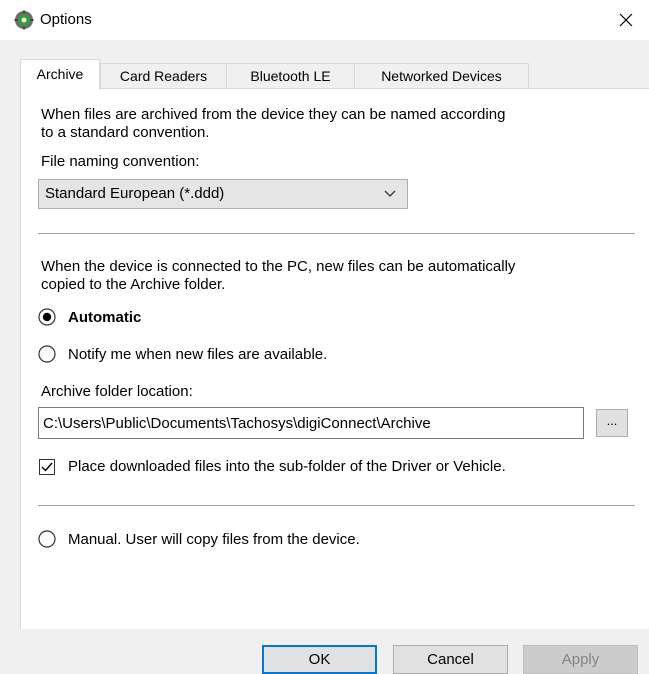 This screenshot has height=674, width=649. I want to click on title-bar: Options, so click(324, 20).